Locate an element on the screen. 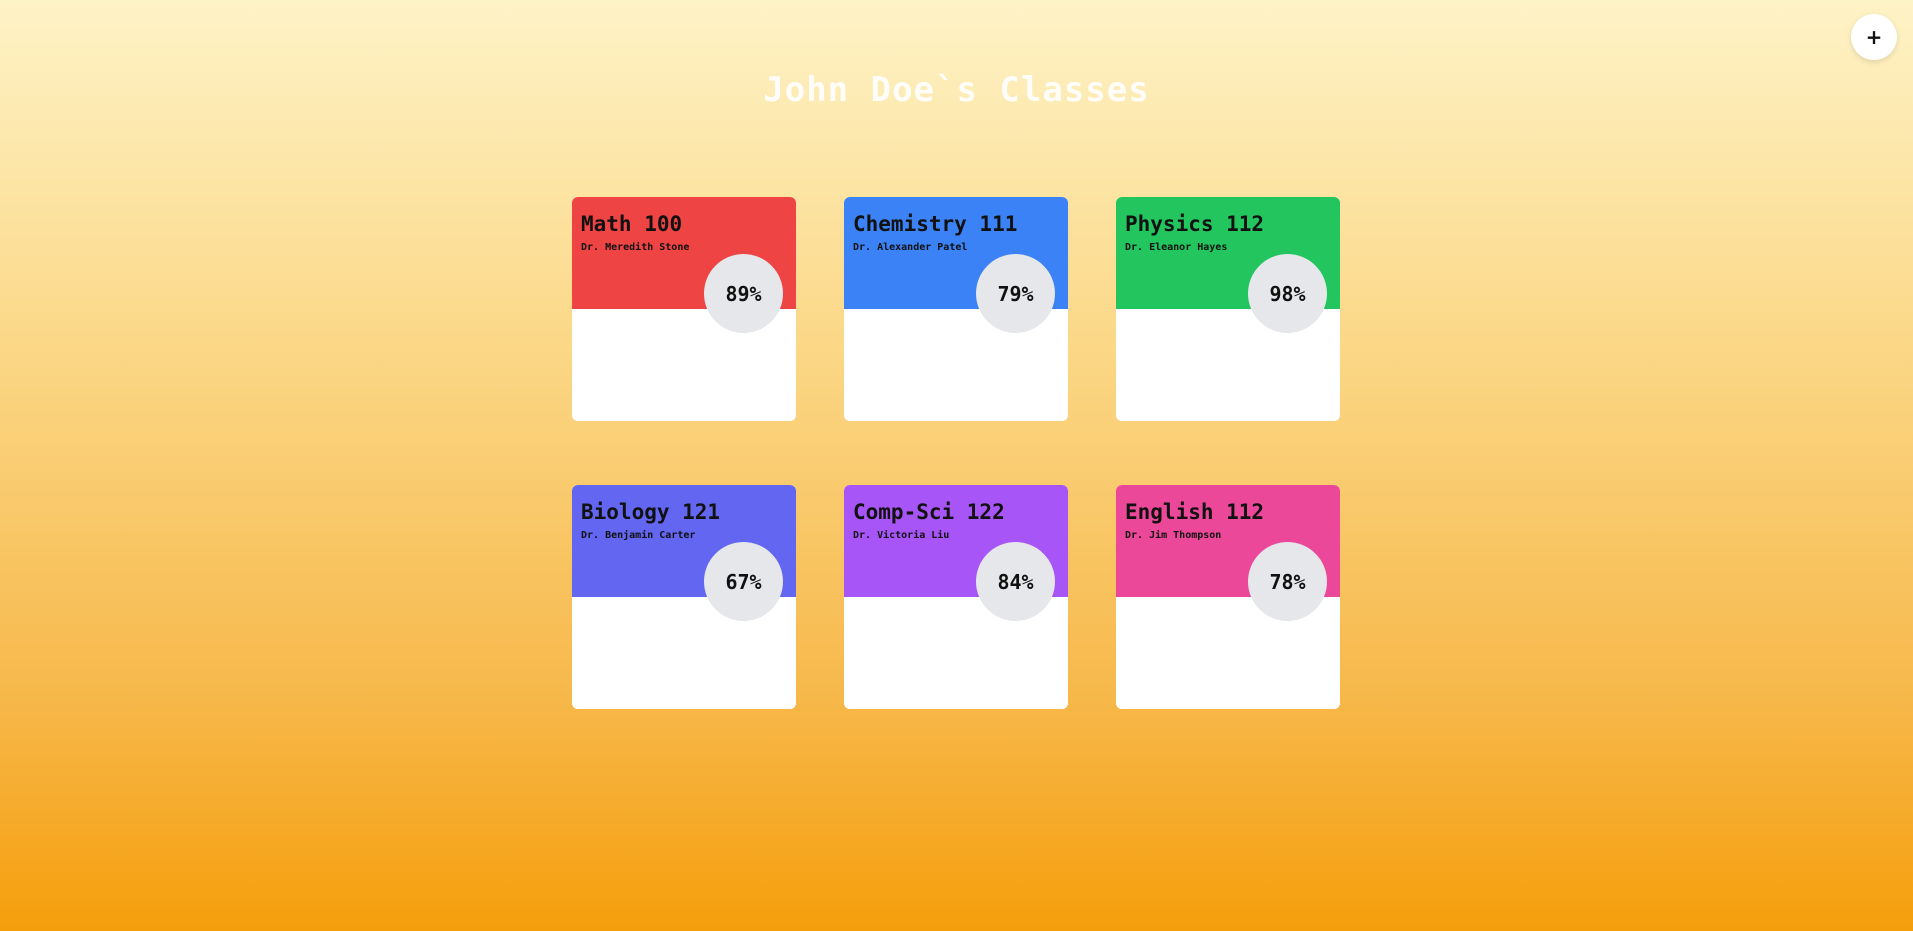 Image resolution: width=1913 pixels, height=931 pixels. teacher-name: Dr. Victoria Liu is located at coordinates (901, 536).